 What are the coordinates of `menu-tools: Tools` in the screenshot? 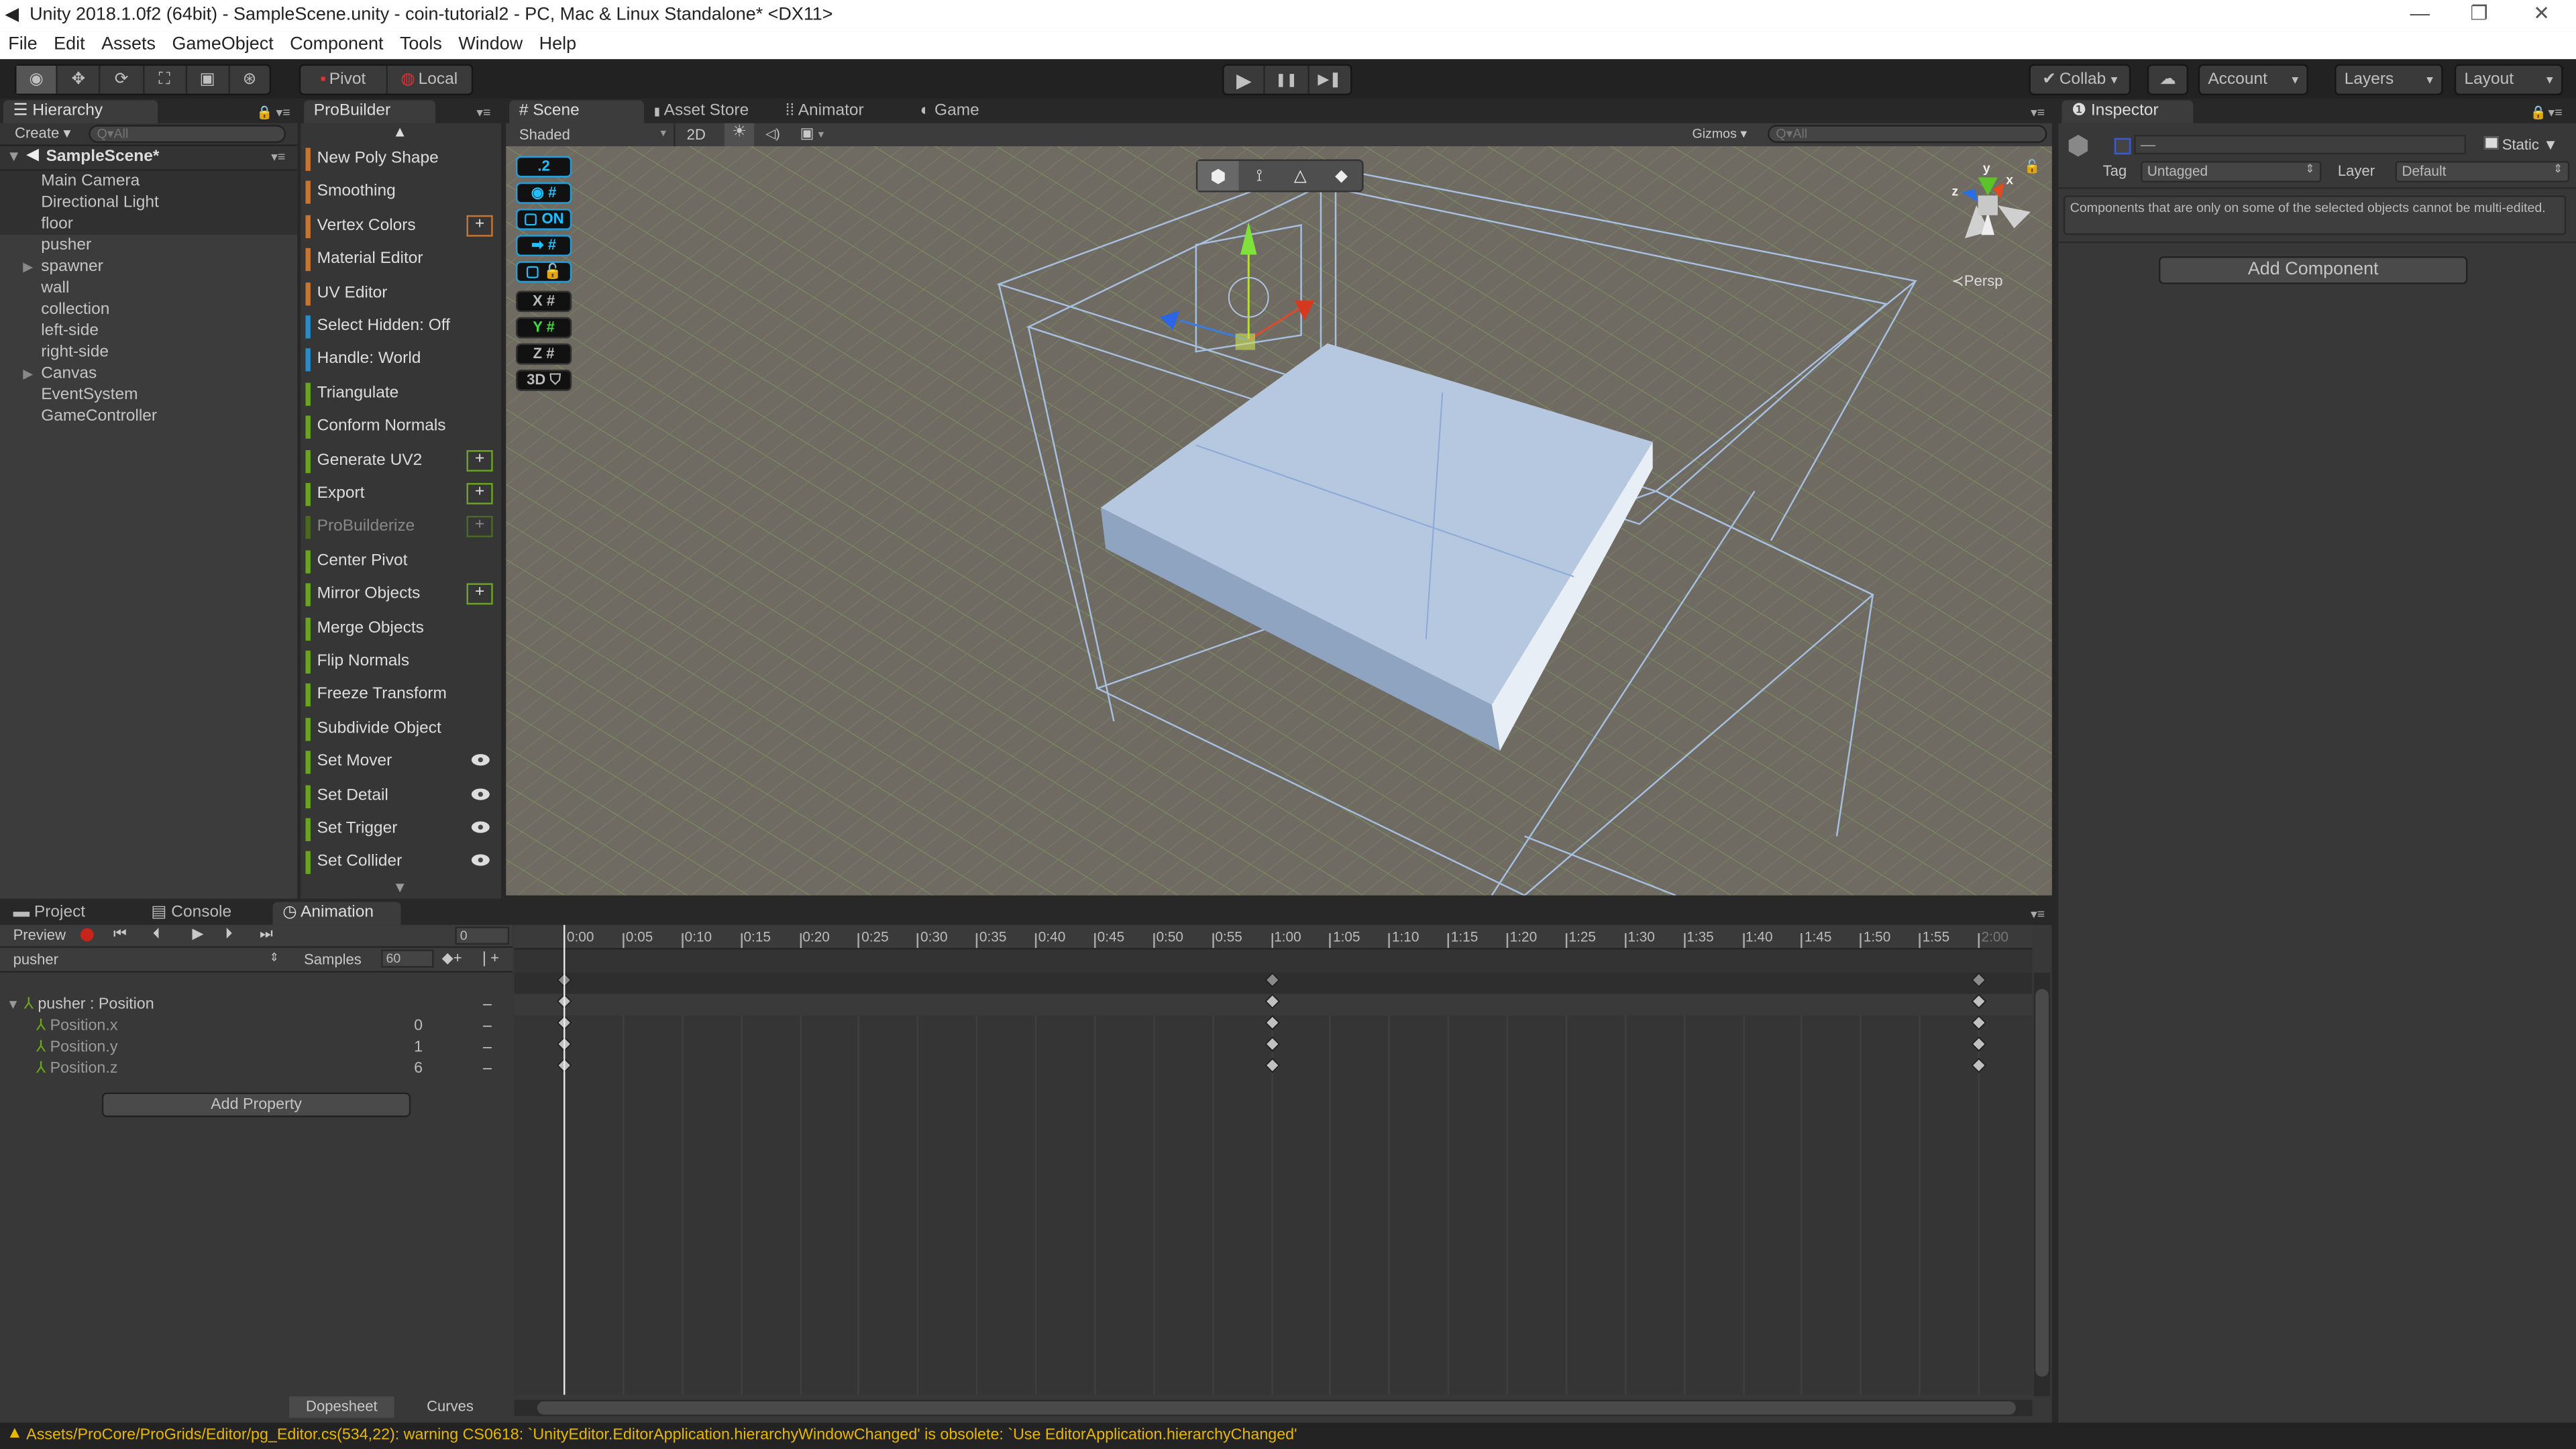 It's located at (421, 43).